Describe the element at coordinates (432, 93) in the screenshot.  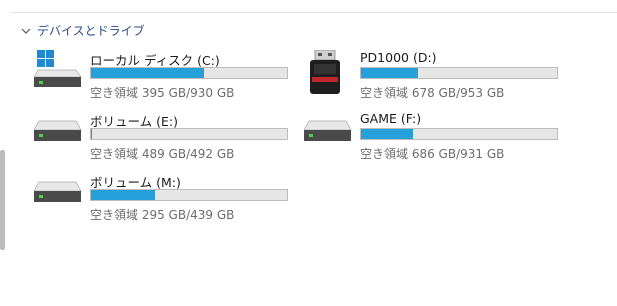
I see `free-space-text: 空き領域 678 GB/953 GB` at that location.